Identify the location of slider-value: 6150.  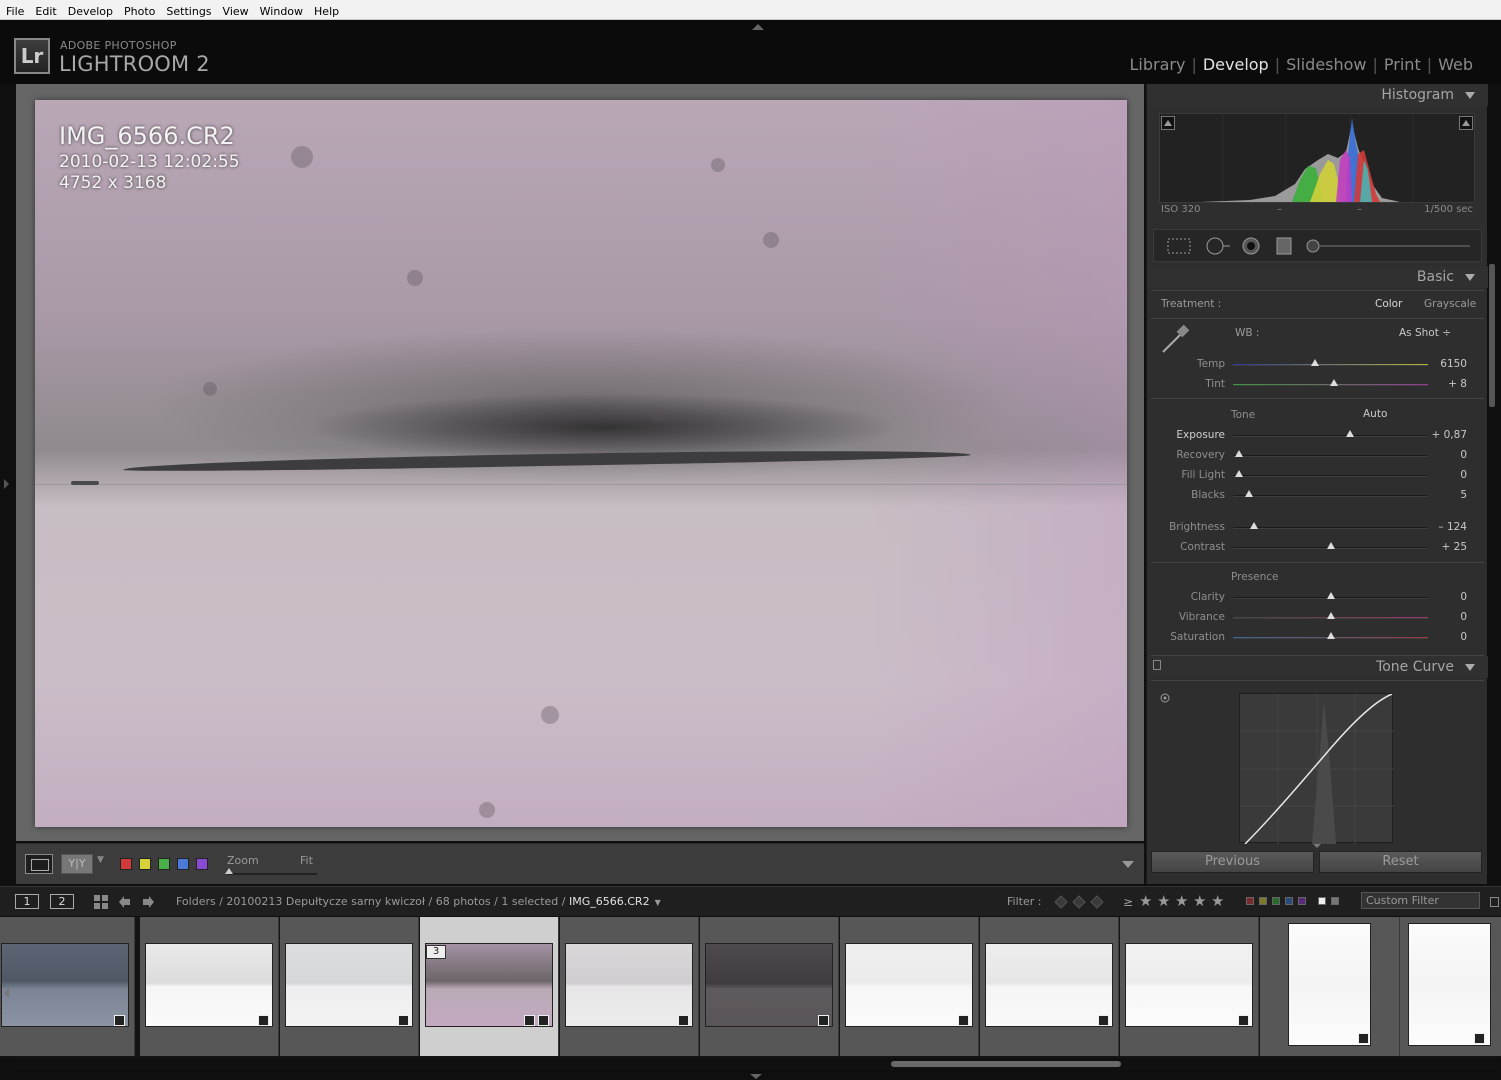
(1442, 364).